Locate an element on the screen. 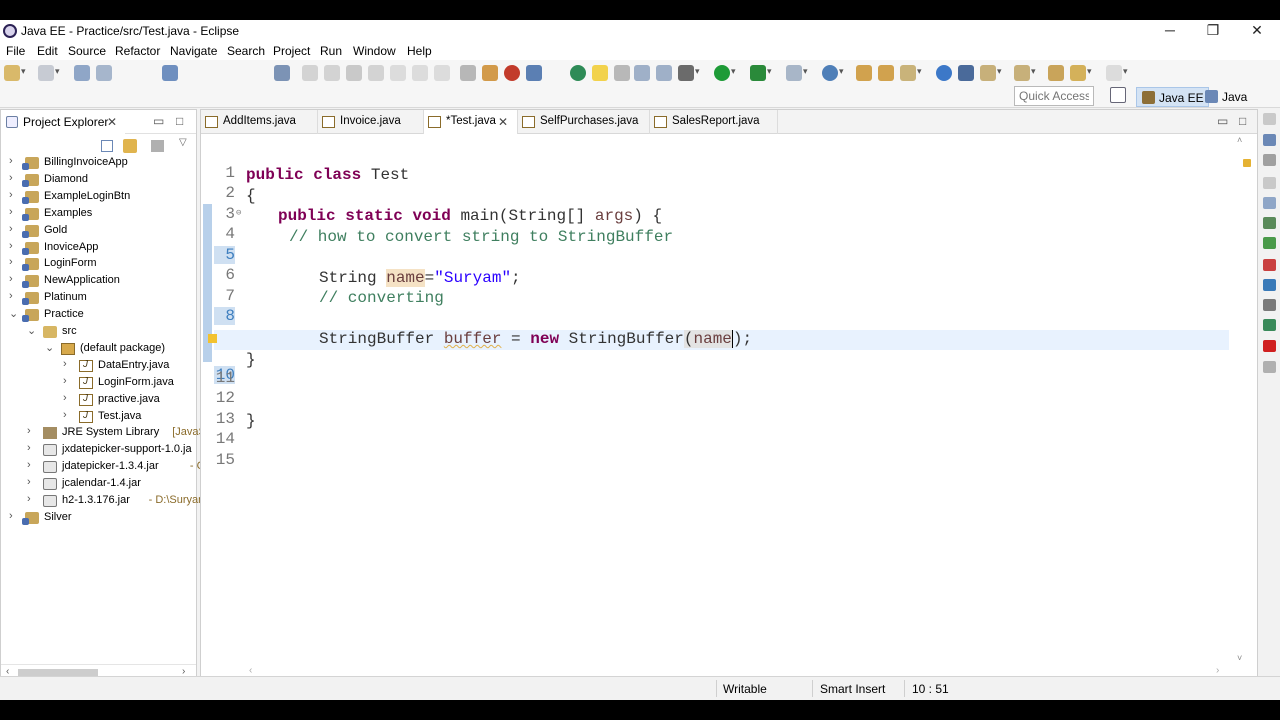  search-view-icon is located at coordinates (1269, 346).